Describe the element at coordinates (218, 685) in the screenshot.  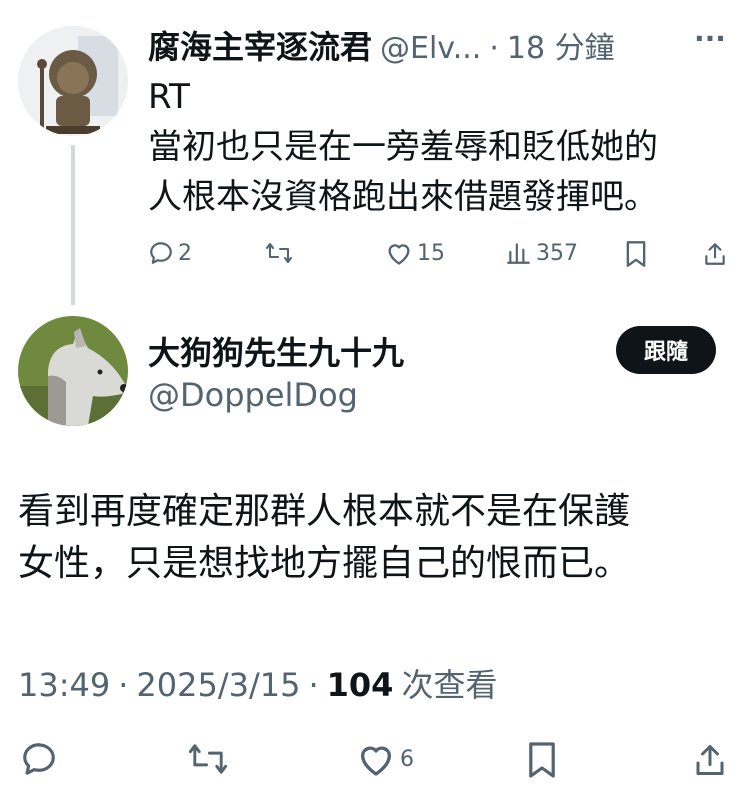
I see `tweet-date: 2025/3/15` at that location.